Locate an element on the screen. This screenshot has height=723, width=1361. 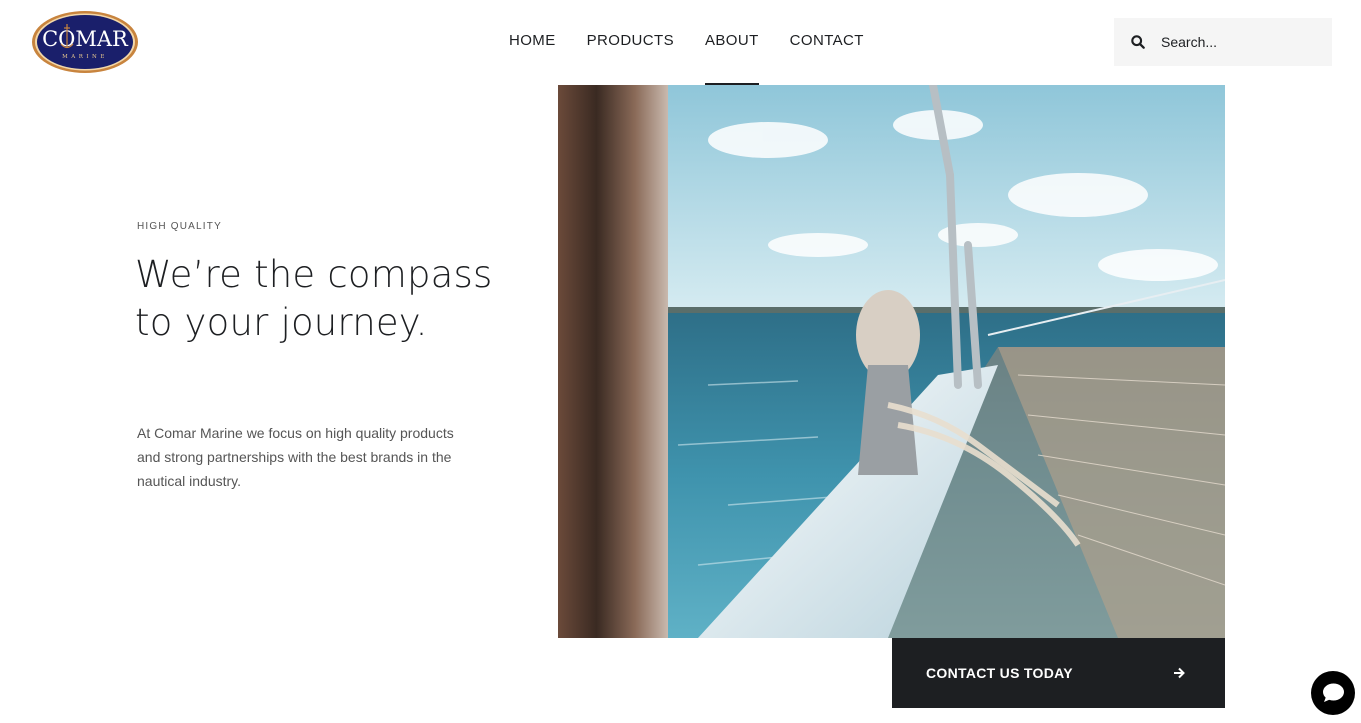
nav-contact: CONTACT is located at coordinates (827, 43).